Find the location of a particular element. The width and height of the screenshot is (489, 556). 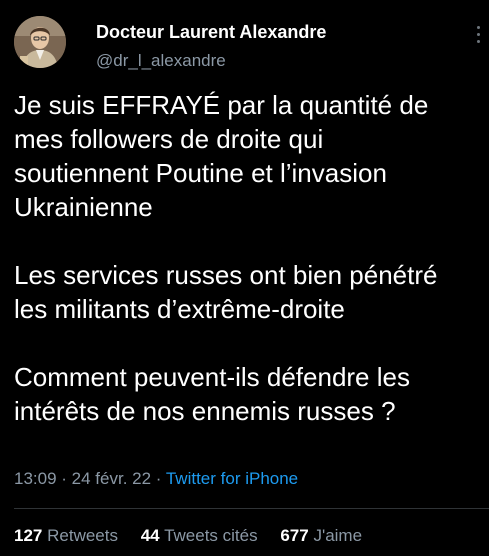

retweets-stat: 127 Retweets is located at coordinates (66, 535).